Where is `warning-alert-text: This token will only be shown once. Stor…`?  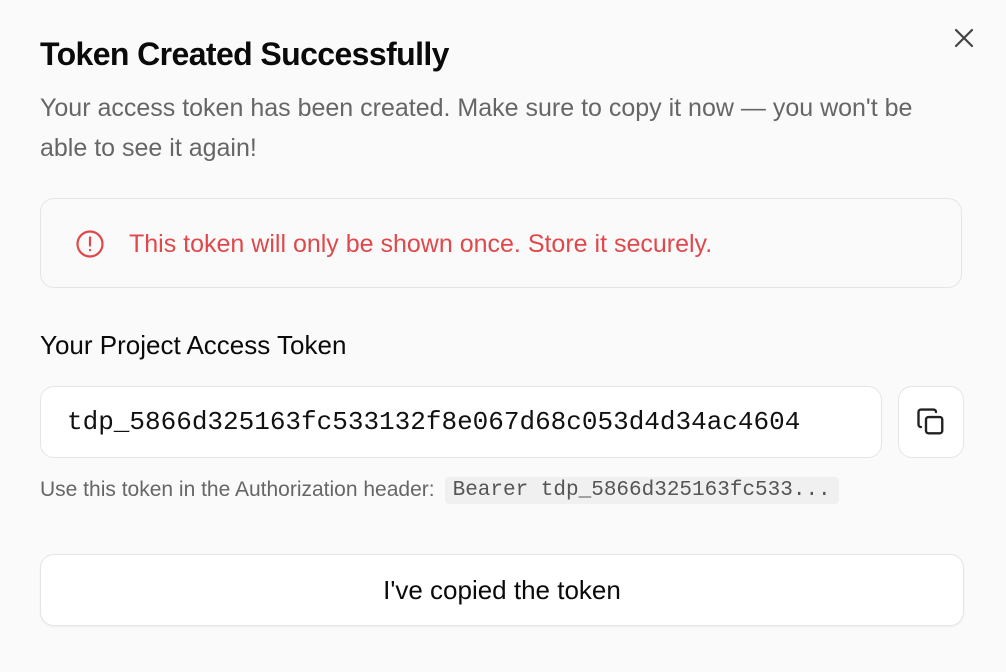
warning-alert-text: This token will only be shown once. Stor… is located at coordinates (421, 244).